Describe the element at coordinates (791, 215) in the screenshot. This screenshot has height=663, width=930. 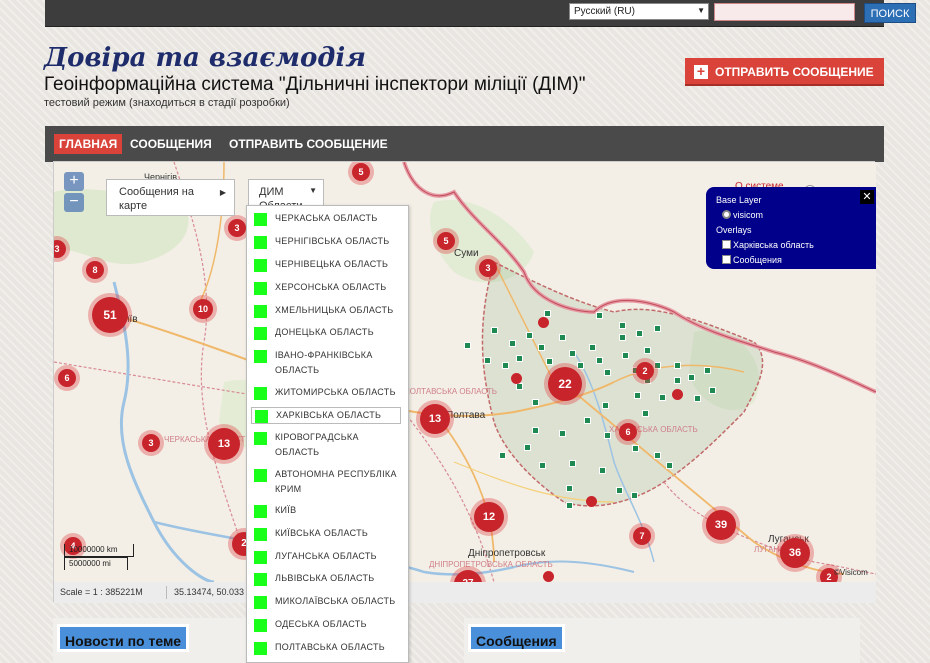
I see `base-layer-option: visicom` at that location.